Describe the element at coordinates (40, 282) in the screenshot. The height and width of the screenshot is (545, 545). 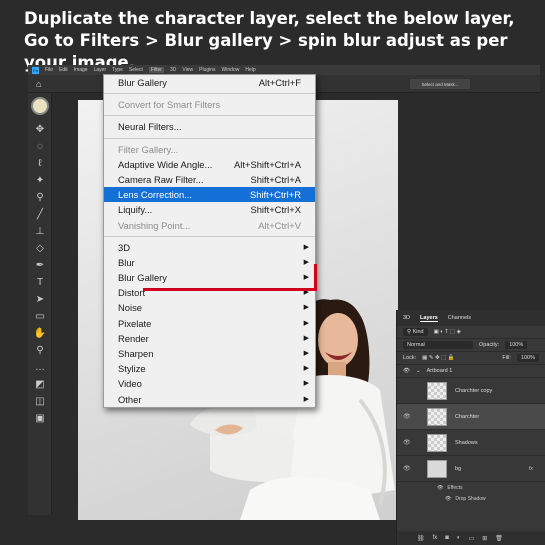
I see `type-tool-icon: T` at that location.